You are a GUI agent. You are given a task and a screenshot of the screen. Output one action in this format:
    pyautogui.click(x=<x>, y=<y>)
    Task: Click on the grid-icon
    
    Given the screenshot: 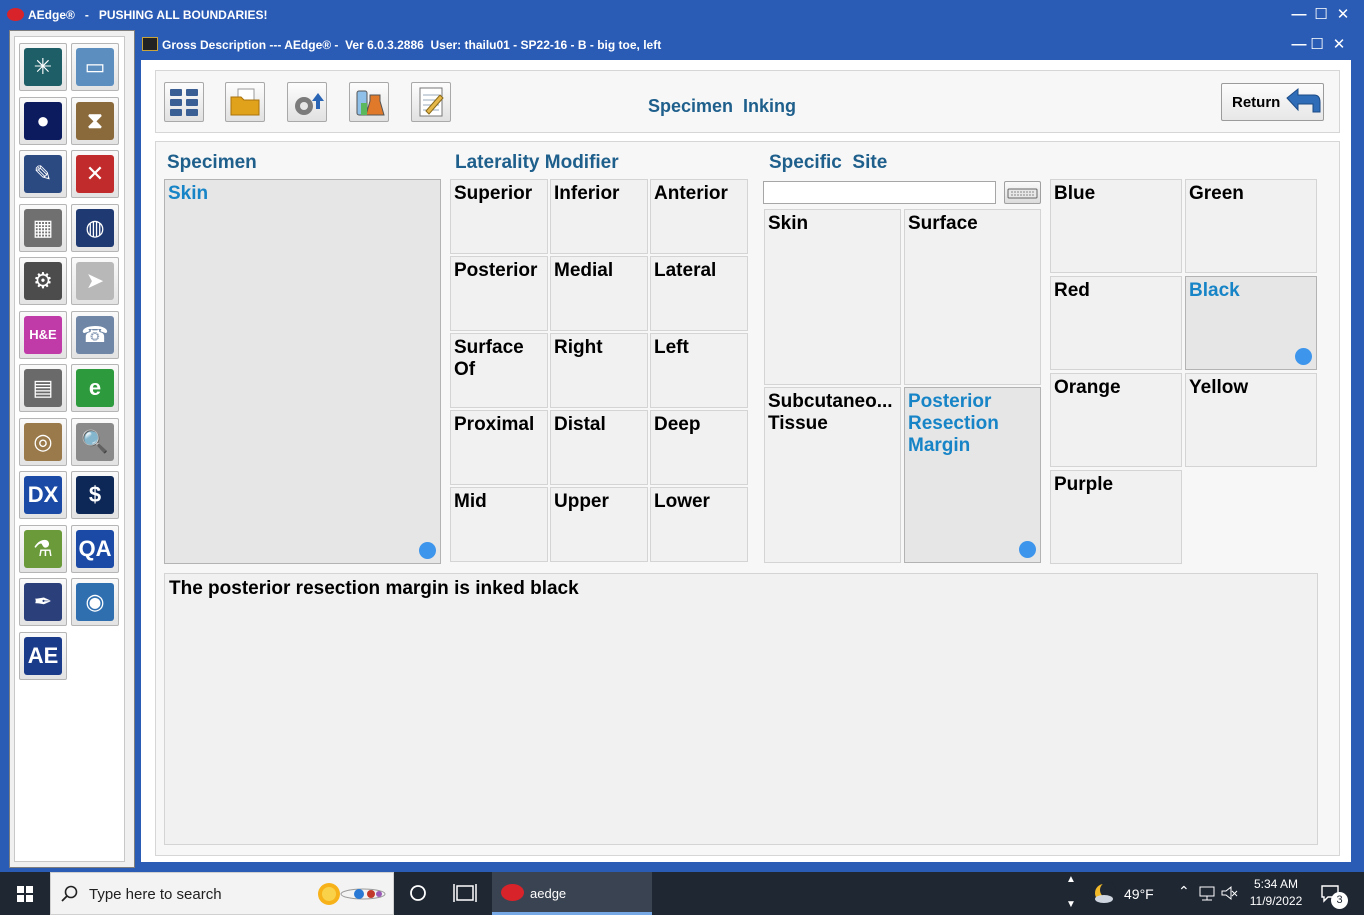 What is the action you would take?
    pyautogui.click(x=184, y=102)
    